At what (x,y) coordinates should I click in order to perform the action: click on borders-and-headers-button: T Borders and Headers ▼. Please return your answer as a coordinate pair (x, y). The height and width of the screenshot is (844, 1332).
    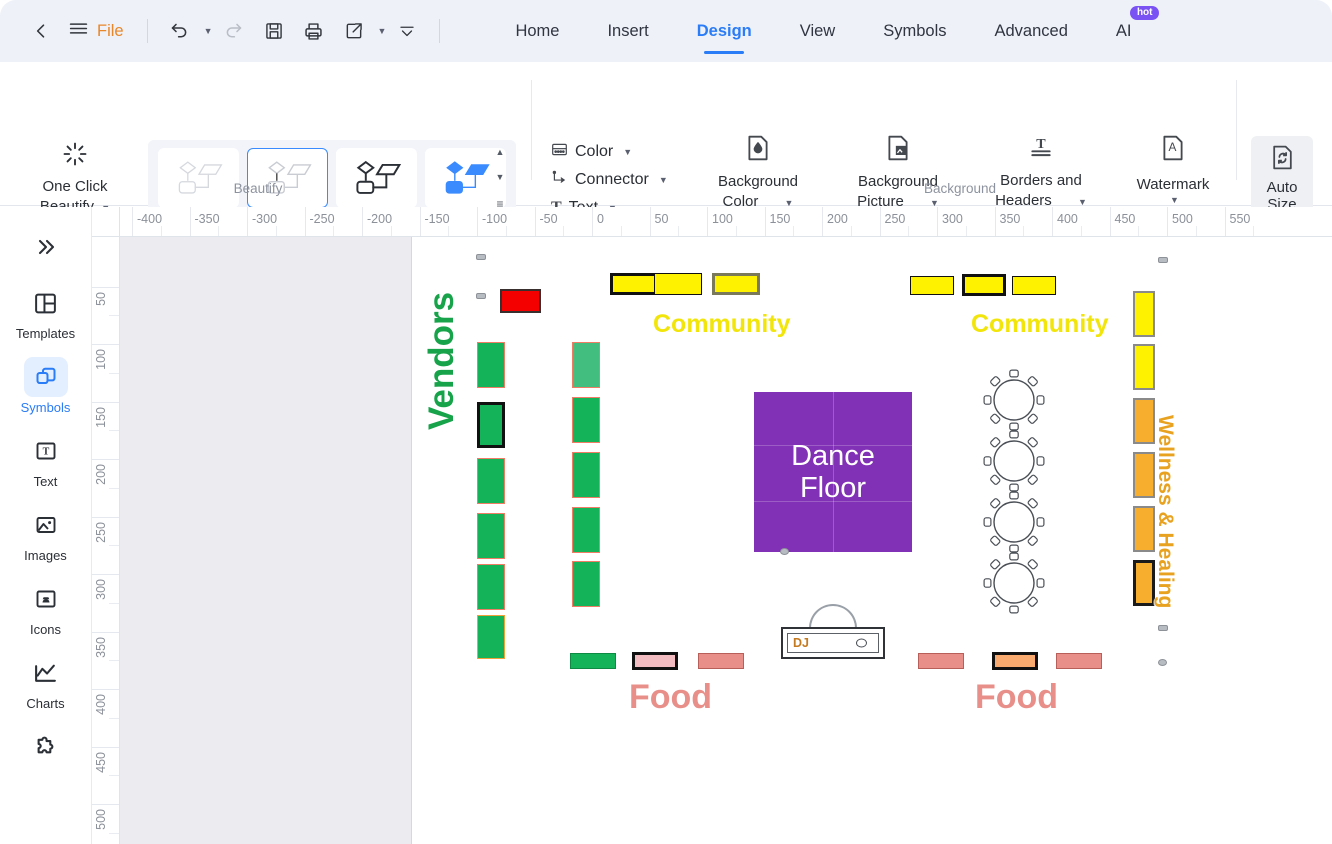
    Looking at the image, I should click on (1041, 172).